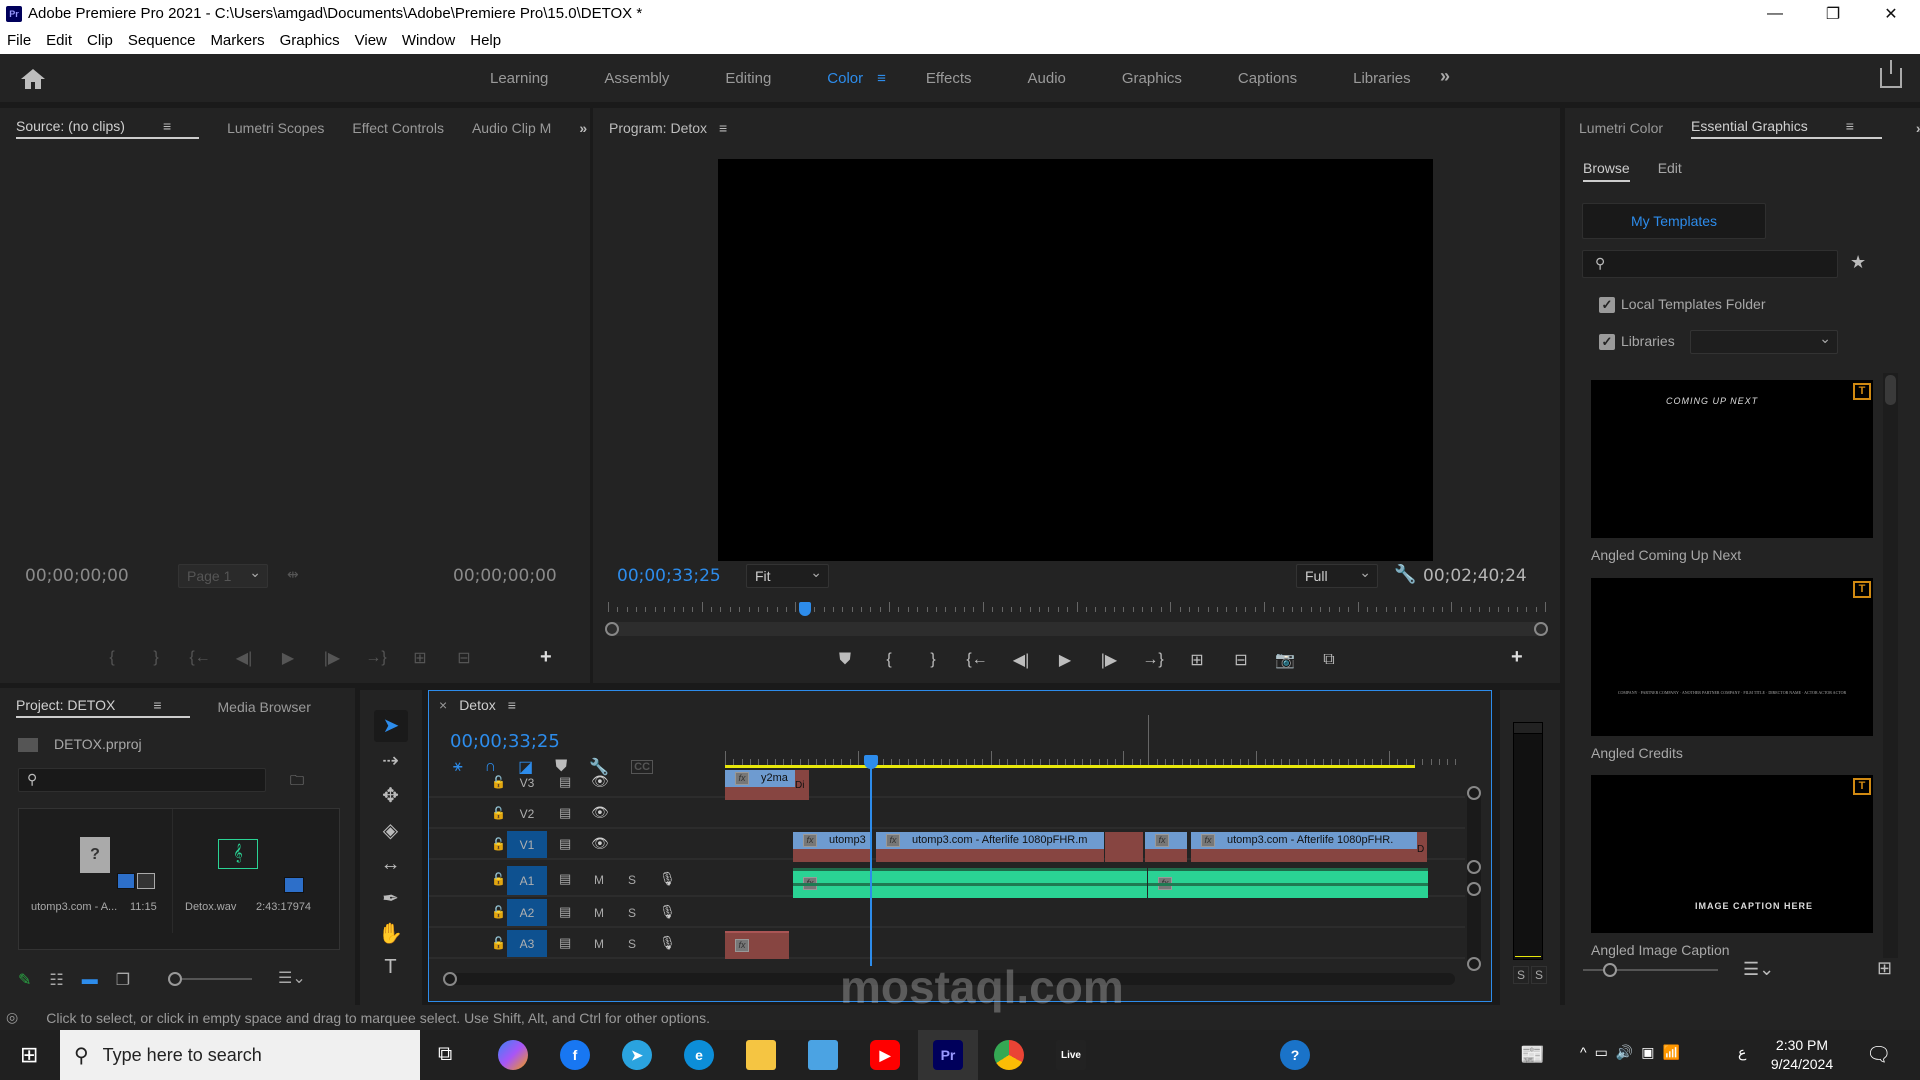  I want to click on tab-lumetri-color: Lumetri Color, so click(1621, 128).